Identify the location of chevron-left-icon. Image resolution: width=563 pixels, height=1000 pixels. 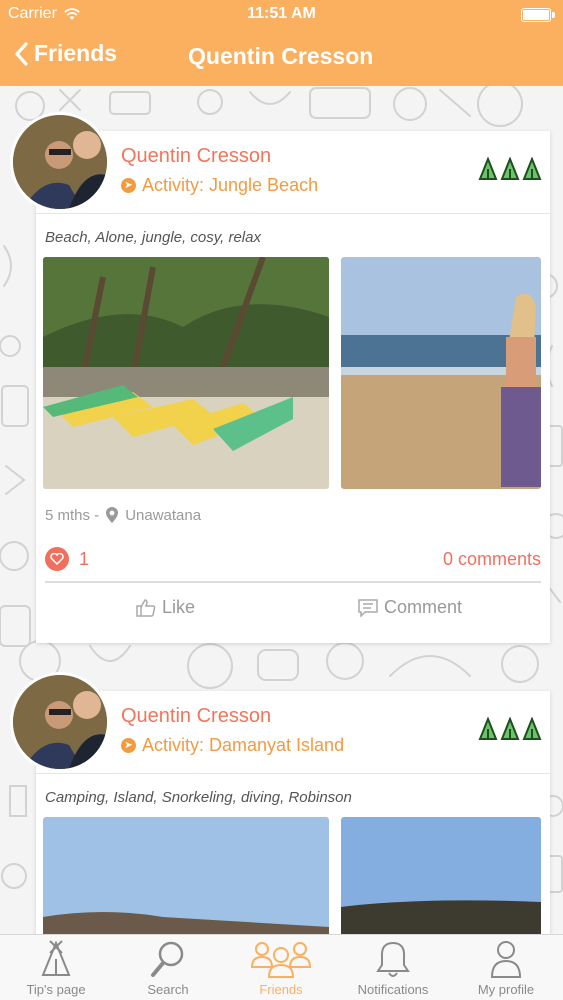
(21, 53).